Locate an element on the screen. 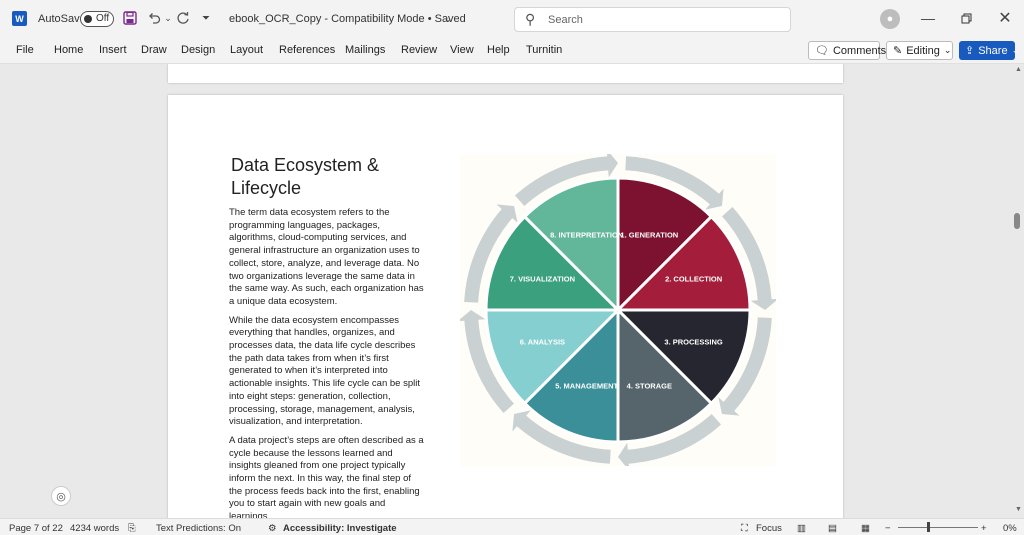  zoom-in-icon: + is located at coordinates (984, 528).